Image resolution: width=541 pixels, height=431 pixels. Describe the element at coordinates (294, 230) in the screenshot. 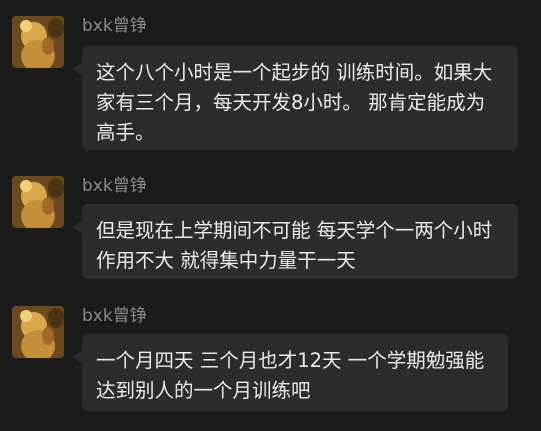

I see `message-line: 但是现在上学期间不可能 每天学个一两个小时` at that location.